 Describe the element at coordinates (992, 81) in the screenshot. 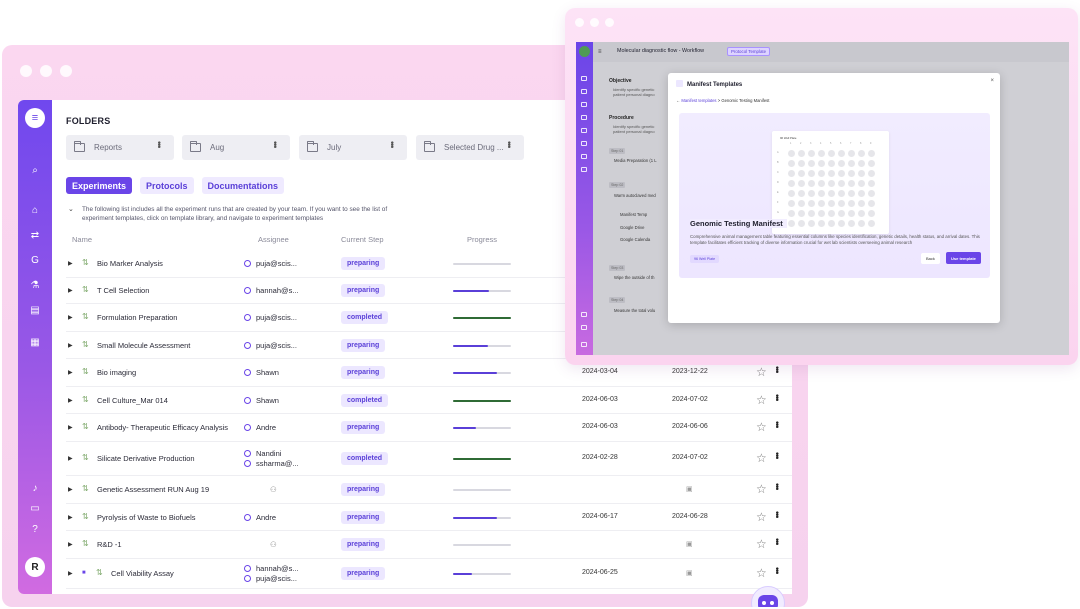

I see `close-icon: ×` at that location.